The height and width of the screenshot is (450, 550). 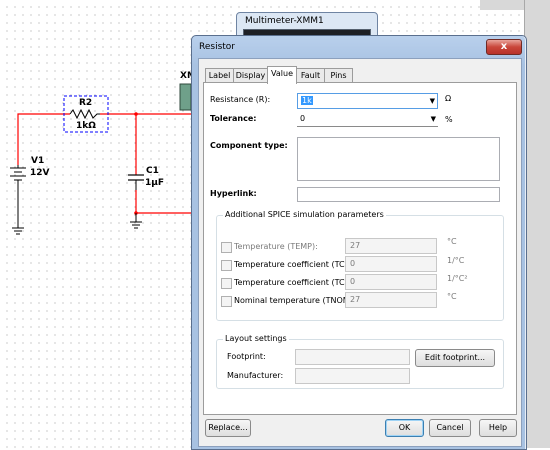 What do you see at coordinates (255, 375) in the screenshot?
I see `manufacturer-label: Manufacturer:` at bounding box center [255, 375].